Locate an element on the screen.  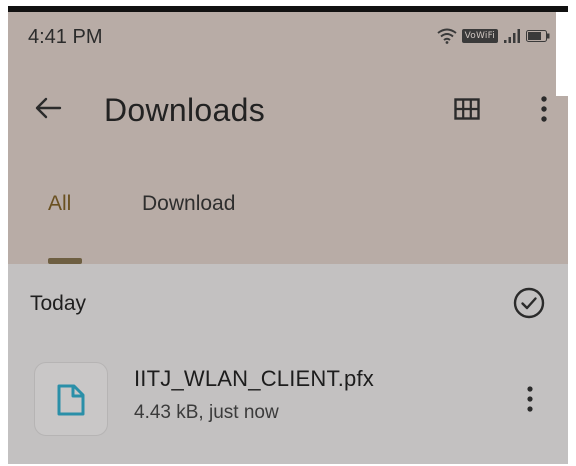
file-more-icon is located at coordinates (530, 399).